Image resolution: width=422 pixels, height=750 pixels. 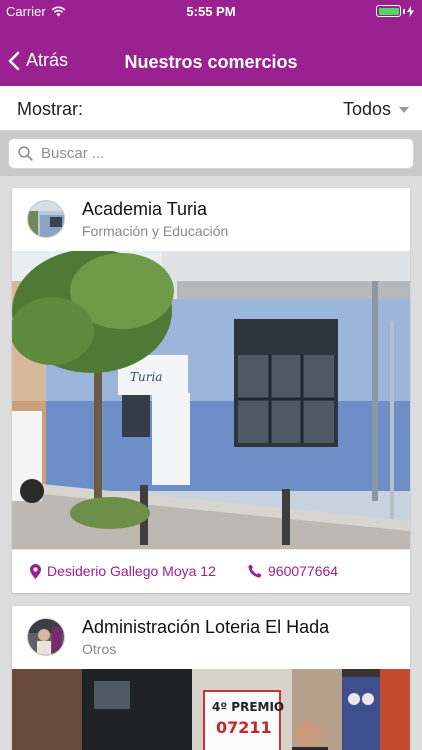 I want to click on search-field, so click(x=211, y=153).